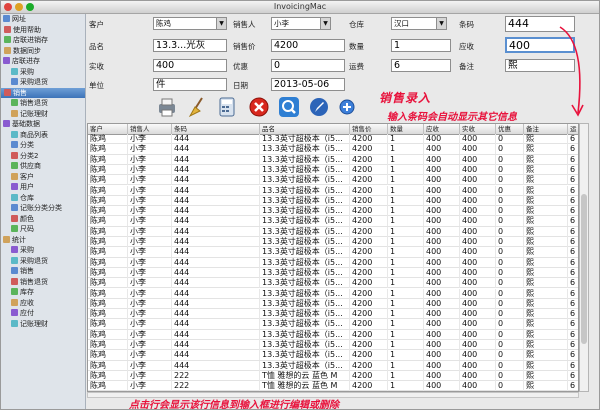  Describe the element at coordinates (43, 177) in the screenshot. I see `sidebar-item: 客户` at that location.